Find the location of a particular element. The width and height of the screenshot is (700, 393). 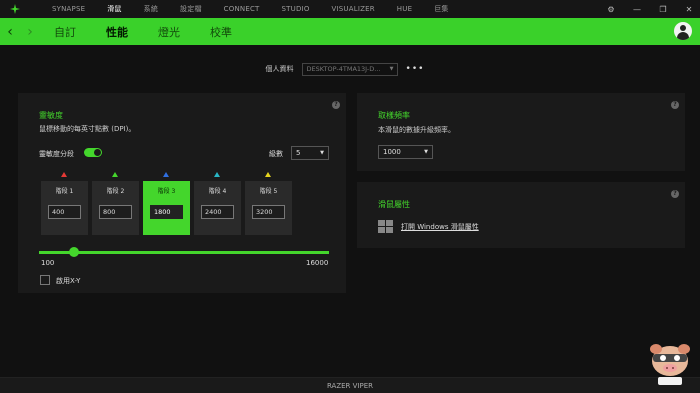

tab-customize: 自訂 is located at coordinates (65, 32).